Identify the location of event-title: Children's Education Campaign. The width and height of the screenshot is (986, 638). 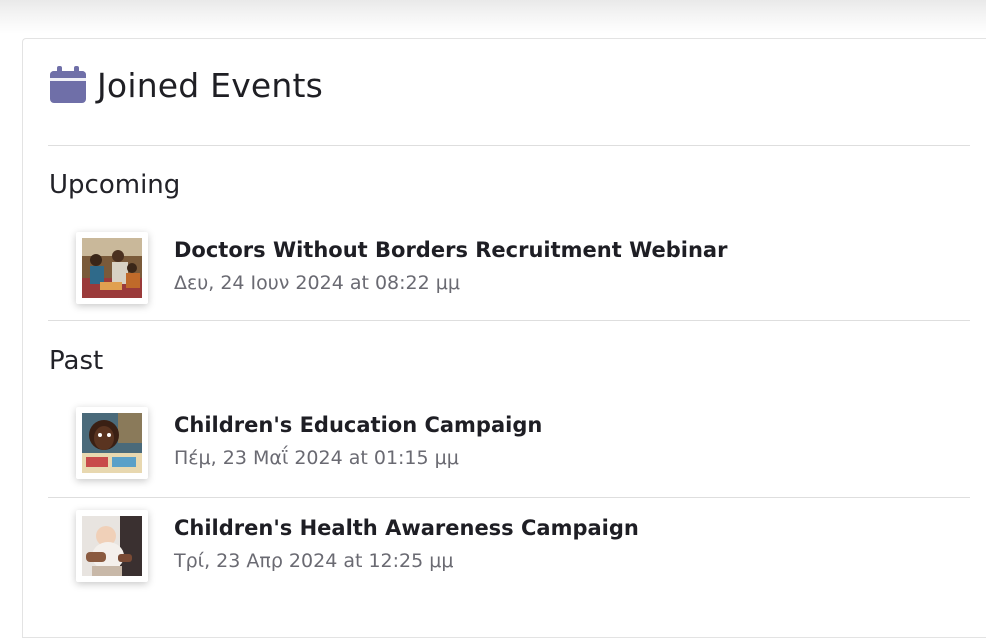
(358, 425).